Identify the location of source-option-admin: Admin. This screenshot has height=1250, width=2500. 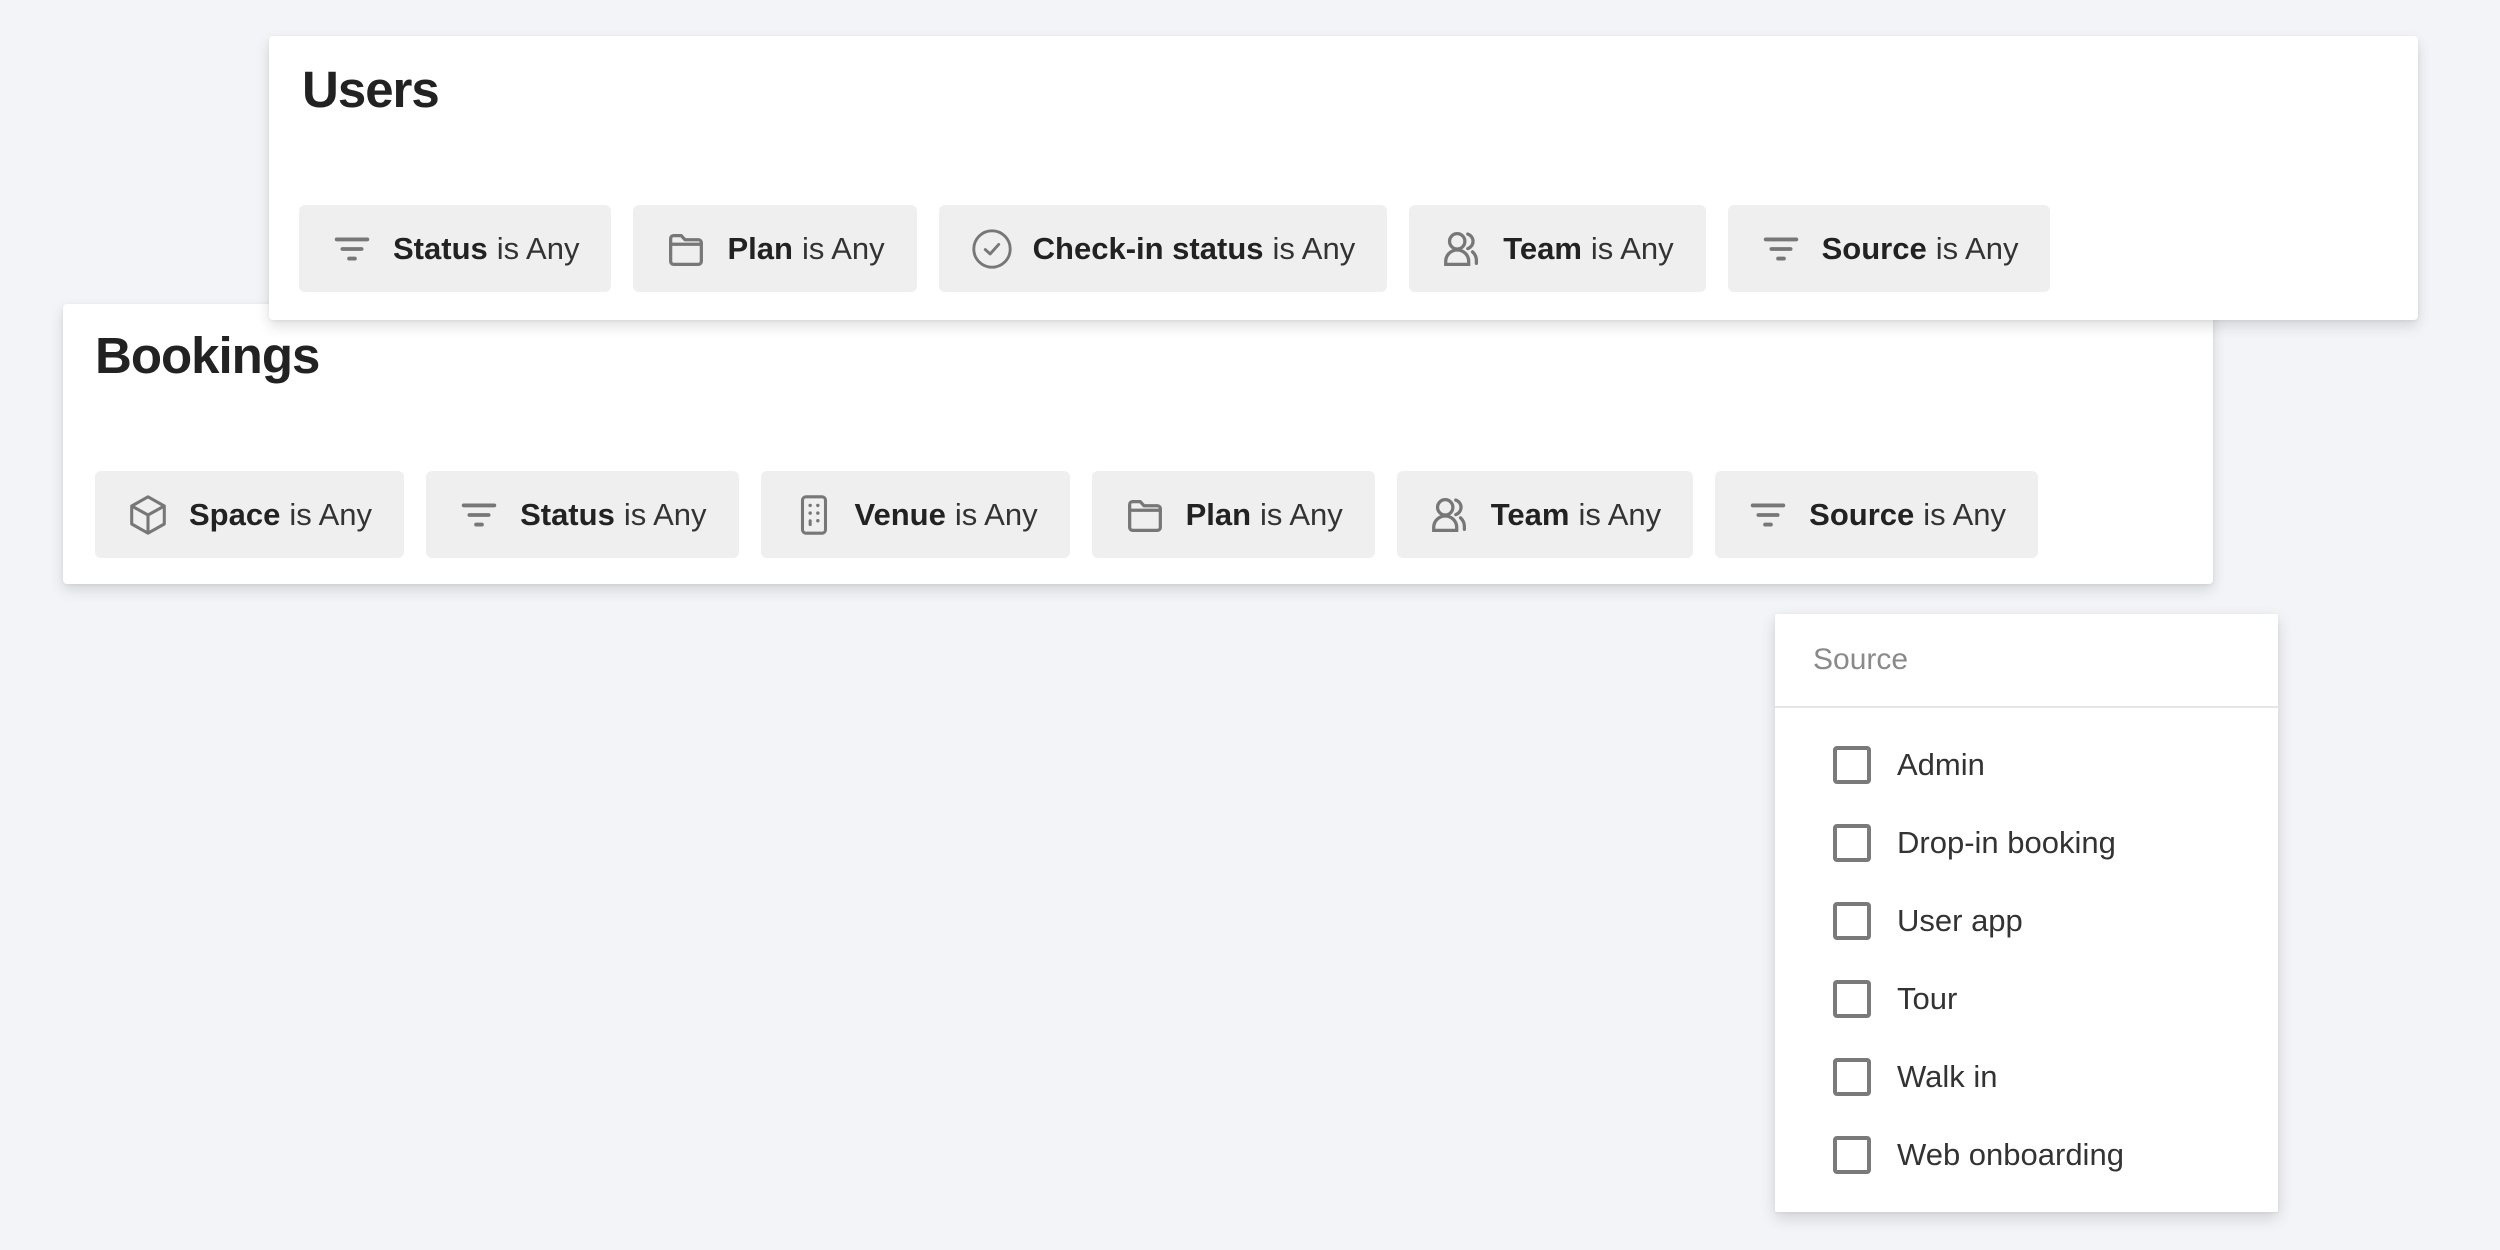
(2026, 765).